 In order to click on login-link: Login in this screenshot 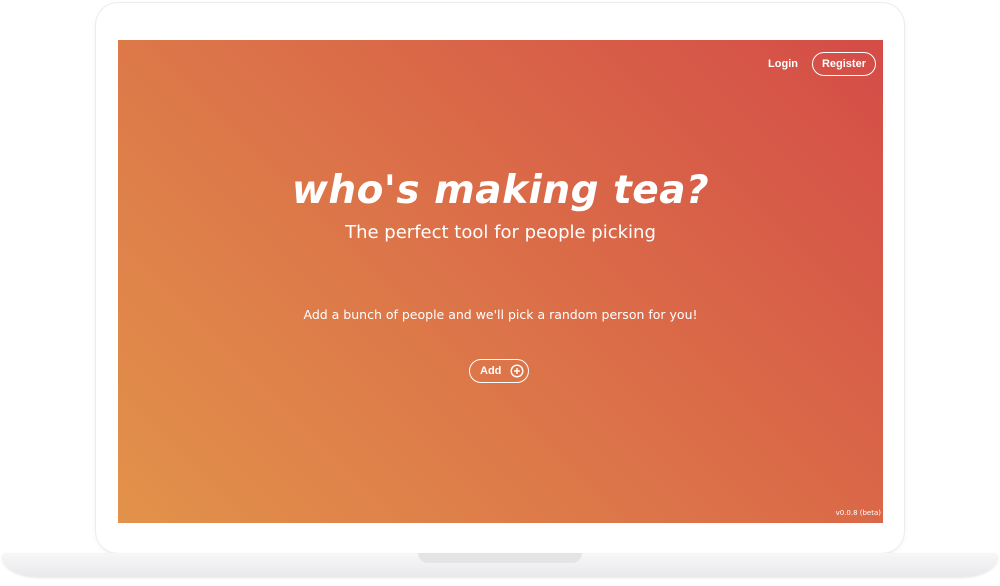, I will do `click(783, 64)`.